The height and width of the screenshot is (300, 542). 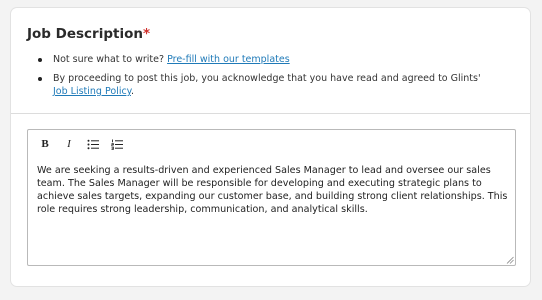 What do you see at coordinates (270, 113) in the screenshot?
I see `divider` at bounding box center [270, 113].